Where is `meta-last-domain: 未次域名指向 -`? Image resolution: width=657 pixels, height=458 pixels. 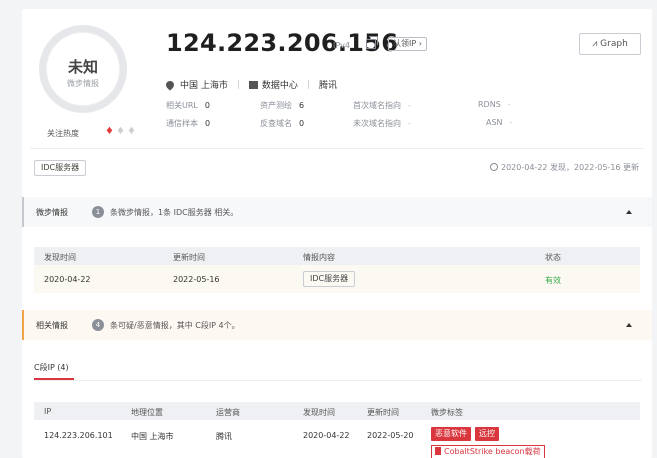
meta-last-domain: 未次域名指向 - is located at coordinates (382, 123).